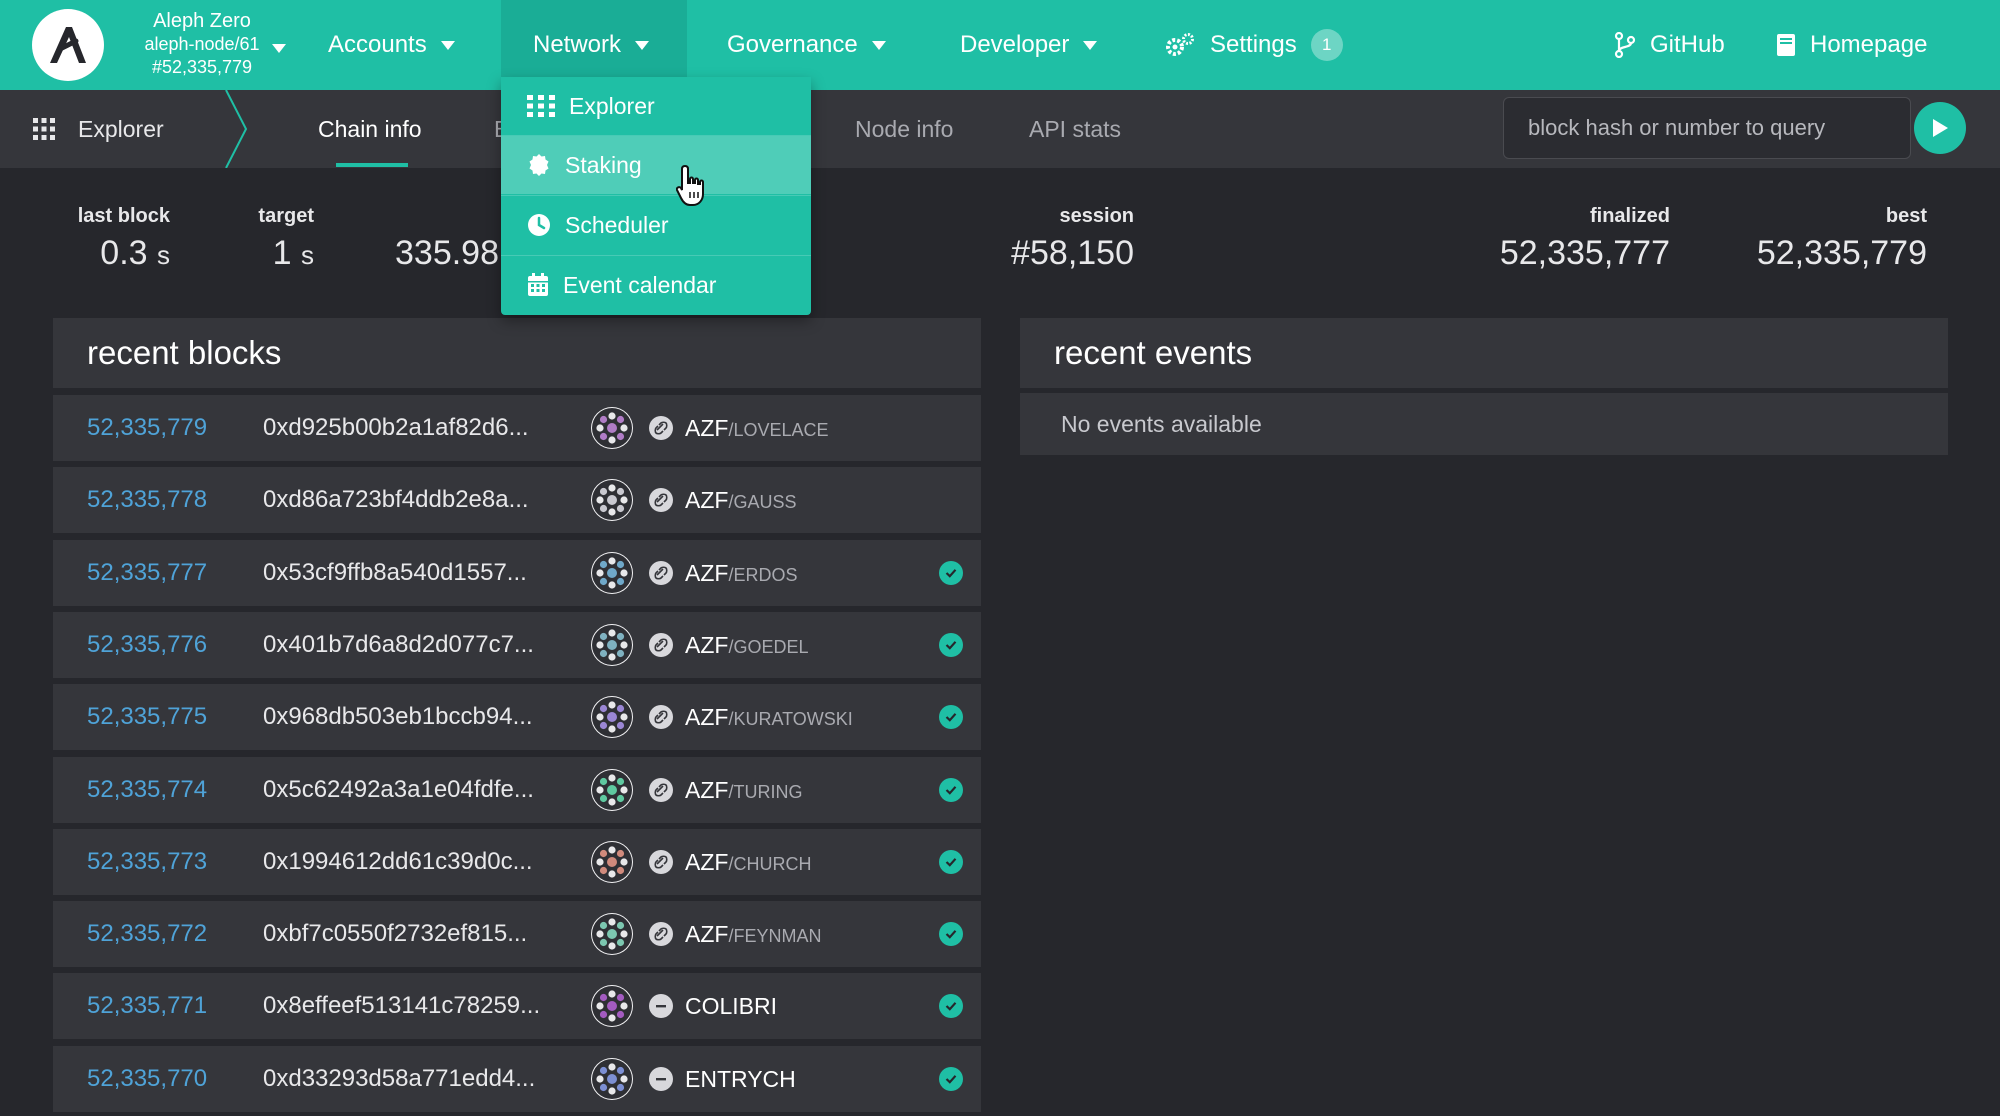 The width and height of the screenshot is (2000, 1116). What do you see at coordinates (1786, 45) in the screenshot?
I see `book-icon` at bounding box center [1786, 45].